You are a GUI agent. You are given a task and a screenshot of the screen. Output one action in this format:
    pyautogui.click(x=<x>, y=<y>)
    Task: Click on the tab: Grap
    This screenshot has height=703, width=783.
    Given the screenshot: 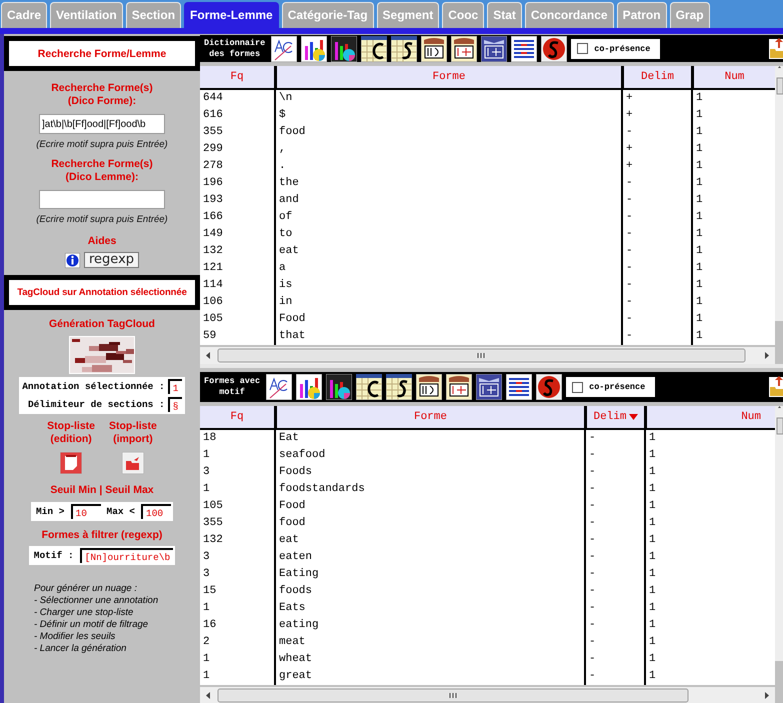 What is the action you would take?
    pyautogui.click(x=690, y=15)
    